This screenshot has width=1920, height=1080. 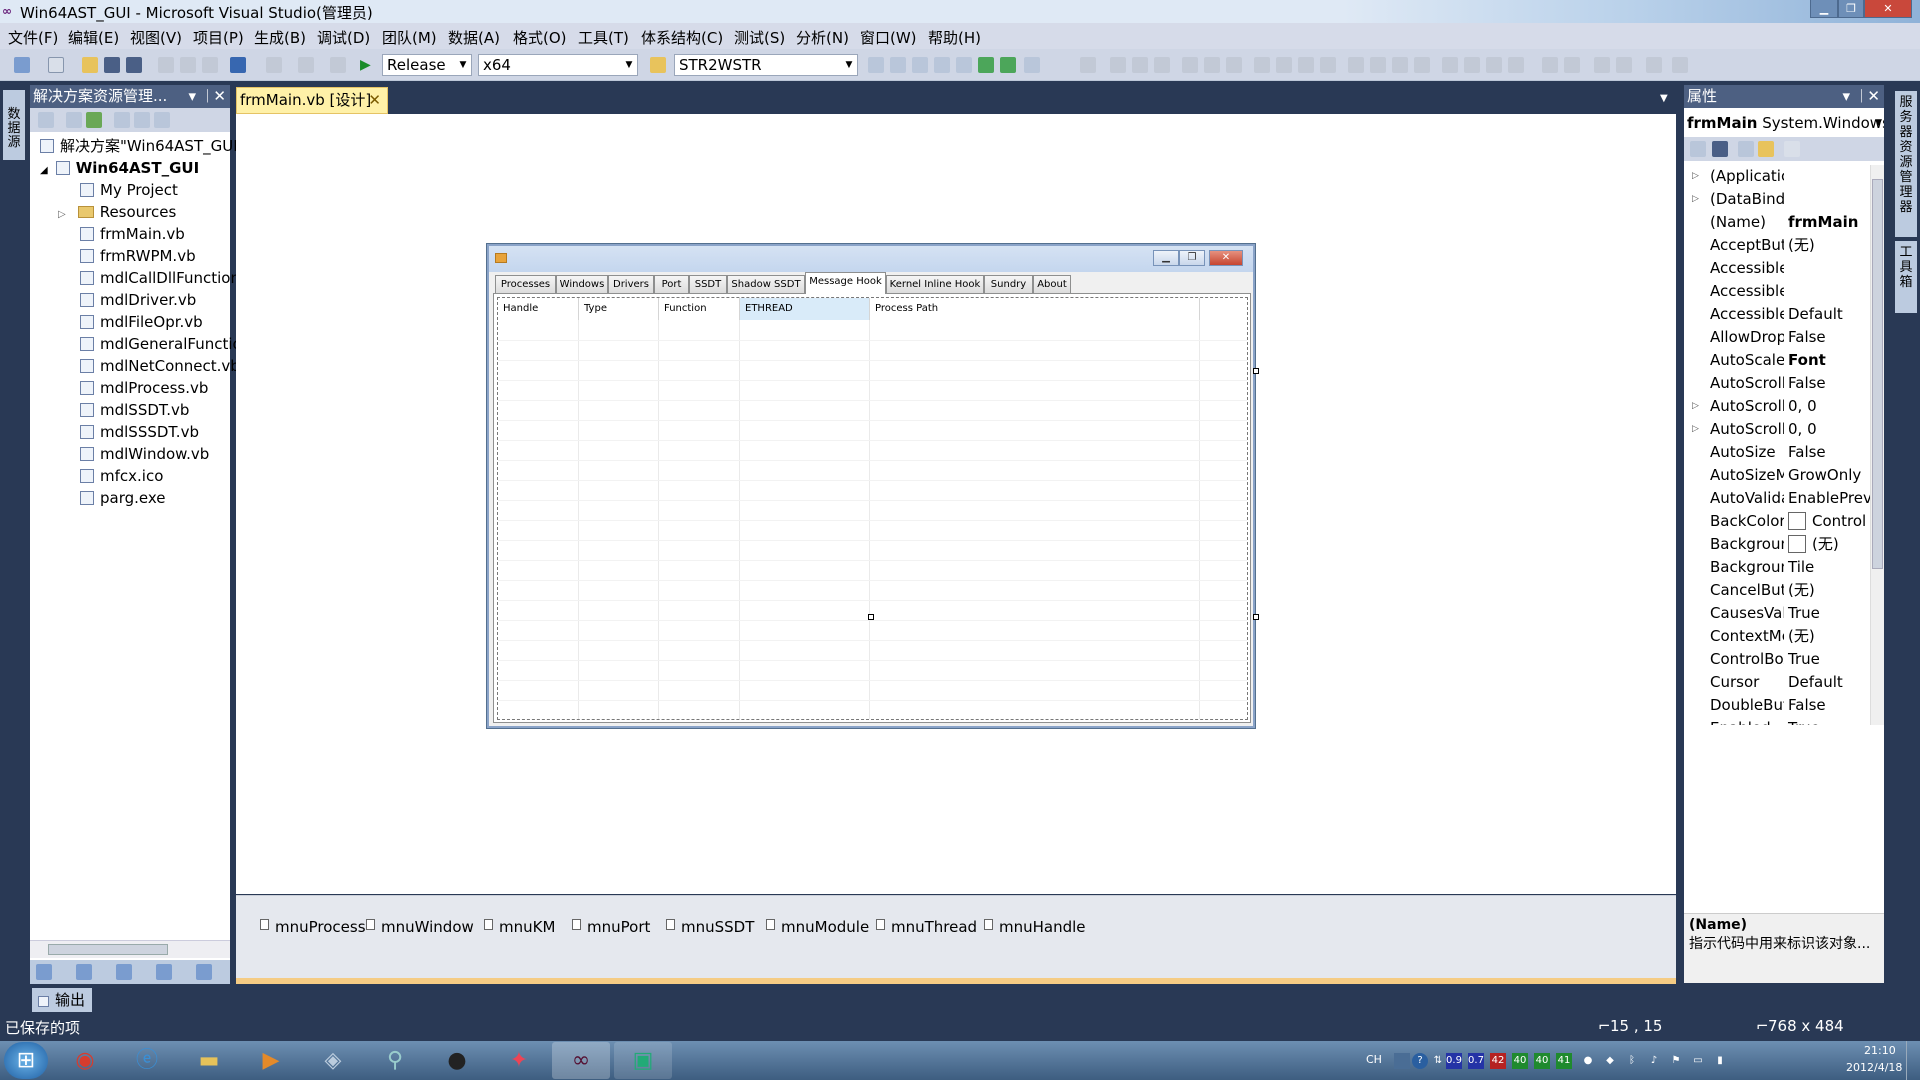 I want to click on maximize-button: ❐, so click(x=1851, y=9).